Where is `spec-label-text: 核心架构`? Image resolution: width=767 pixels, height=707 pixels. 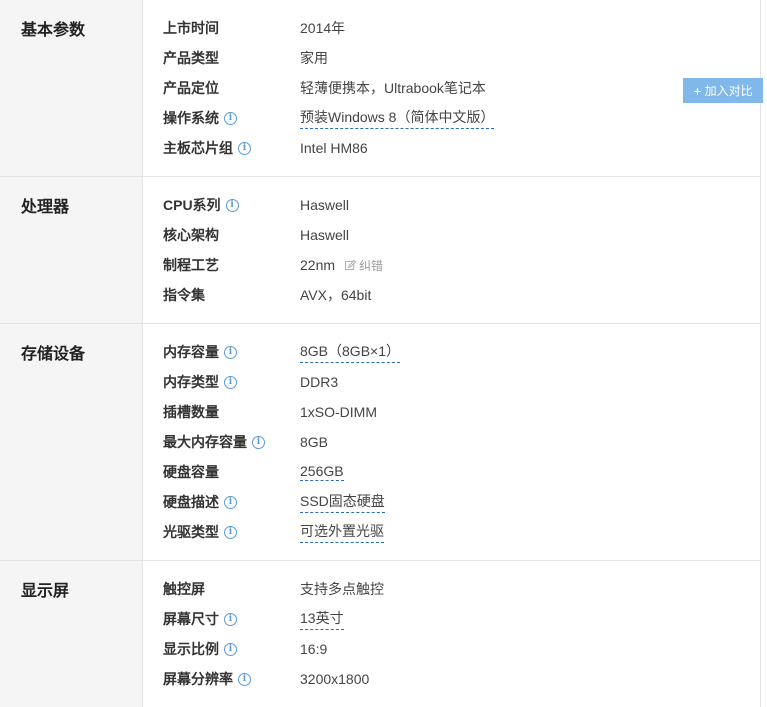
spec-label-text: 核心架构 is located at coordinates (191, 235).